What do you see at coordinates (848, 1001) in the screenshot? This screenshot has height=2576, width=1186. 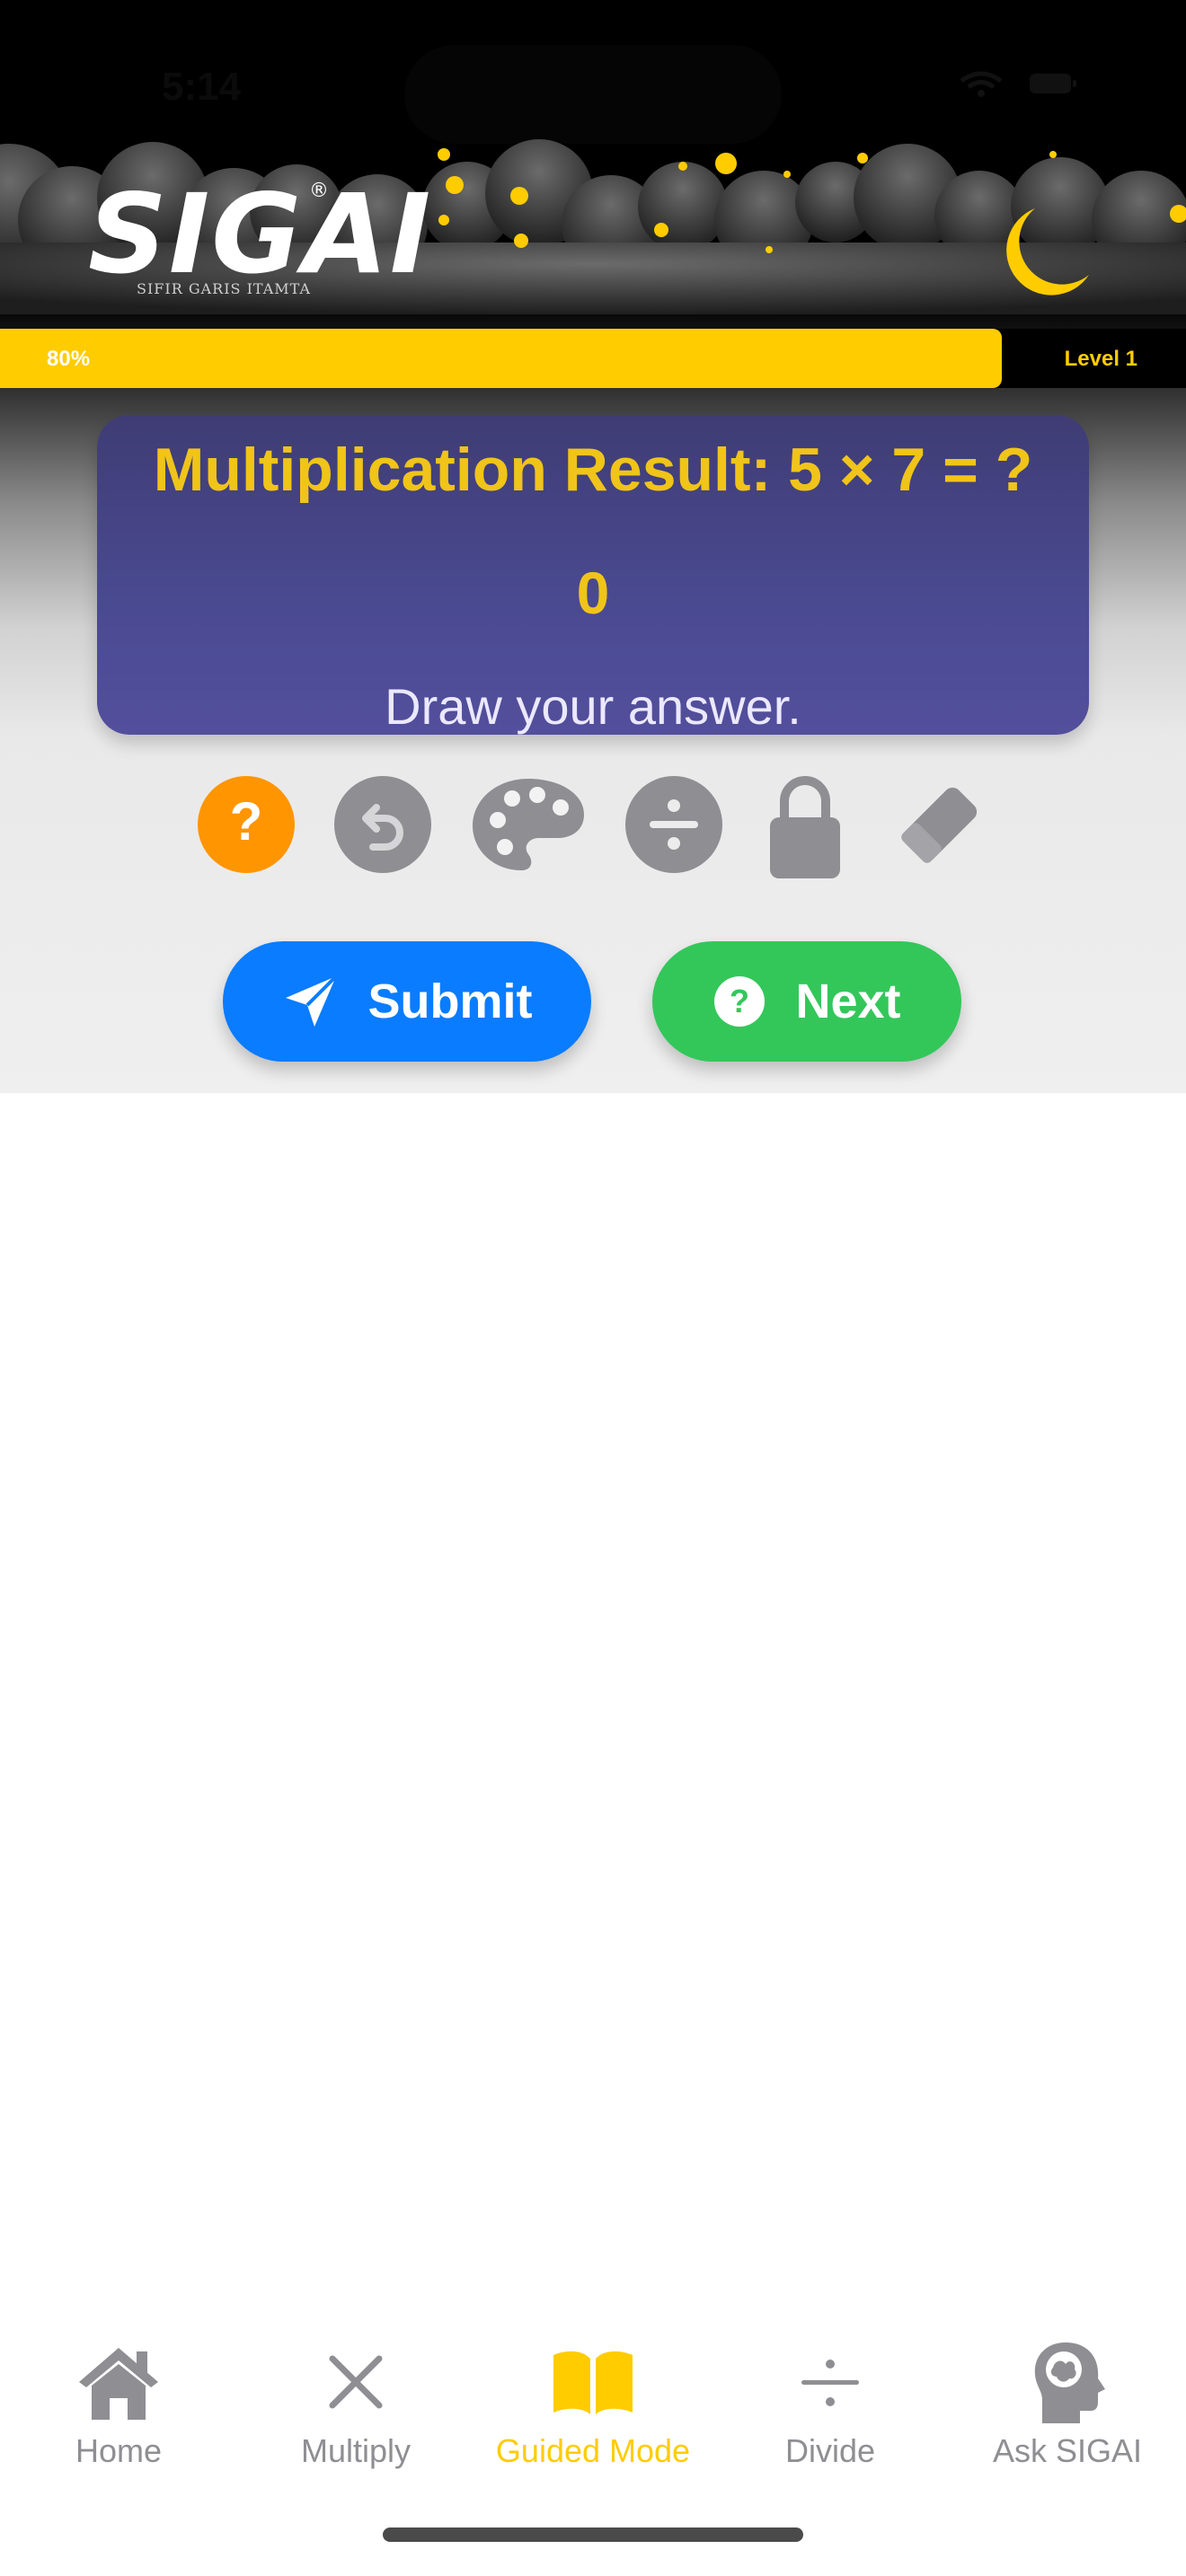 I see `next-label: Next` at bounding box center [848, 1001].